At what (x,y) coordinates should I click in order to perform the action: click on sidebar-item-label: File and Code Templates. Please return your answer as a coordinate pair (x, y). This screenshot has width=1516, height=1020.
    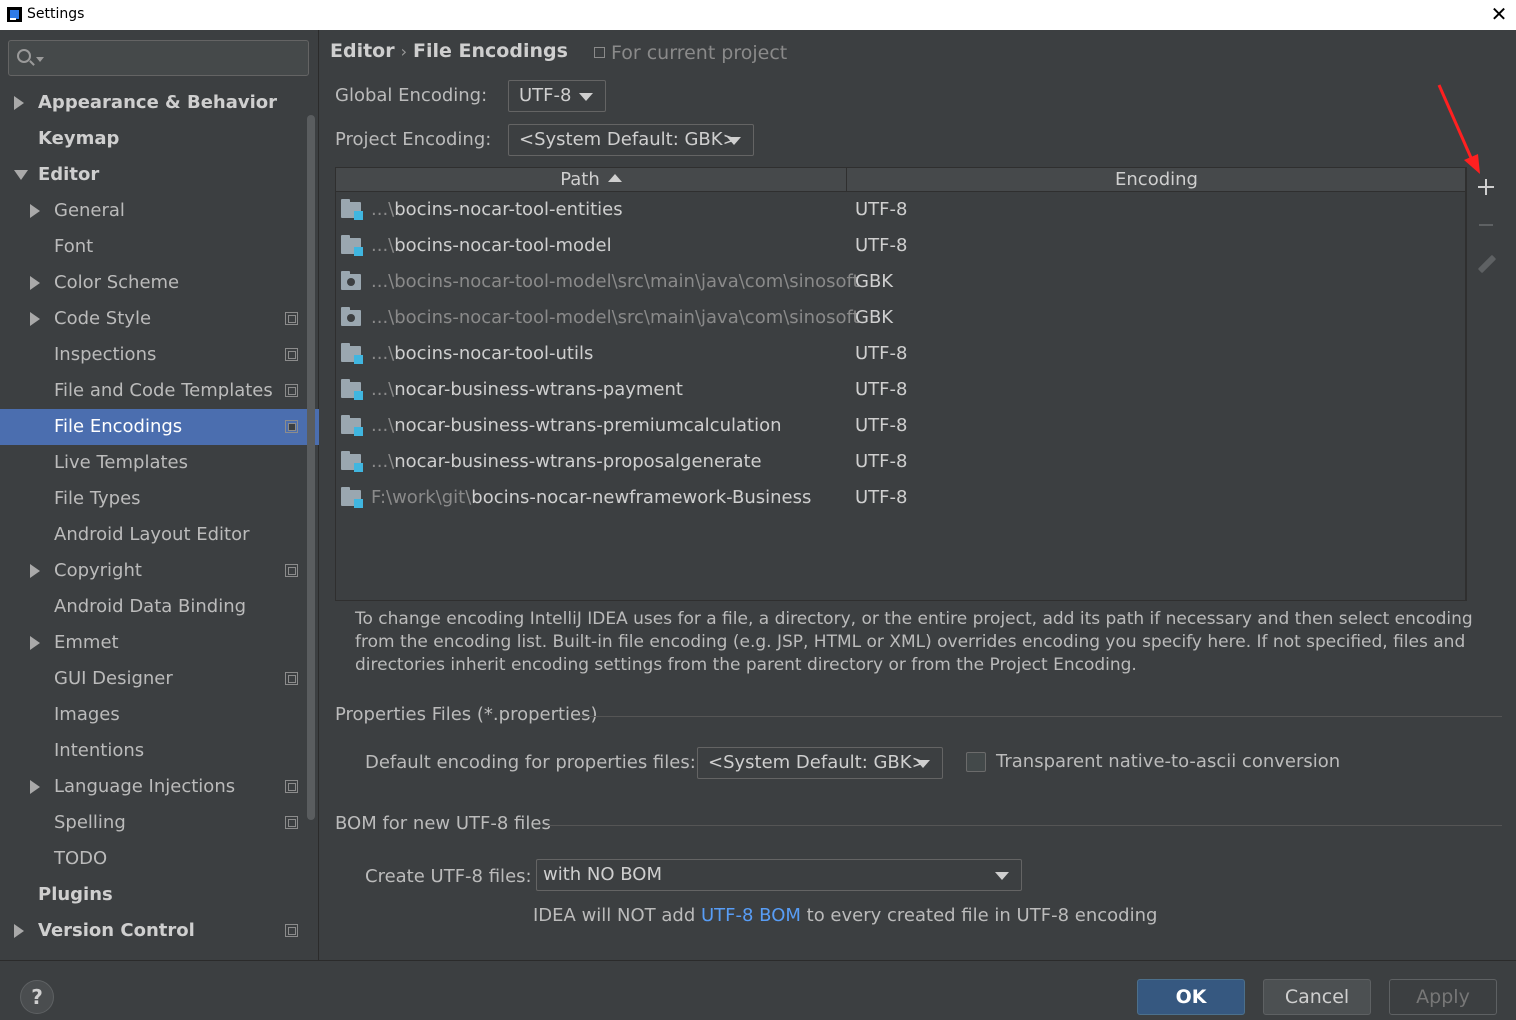
    Looking at the image, I should click on (163, 390).